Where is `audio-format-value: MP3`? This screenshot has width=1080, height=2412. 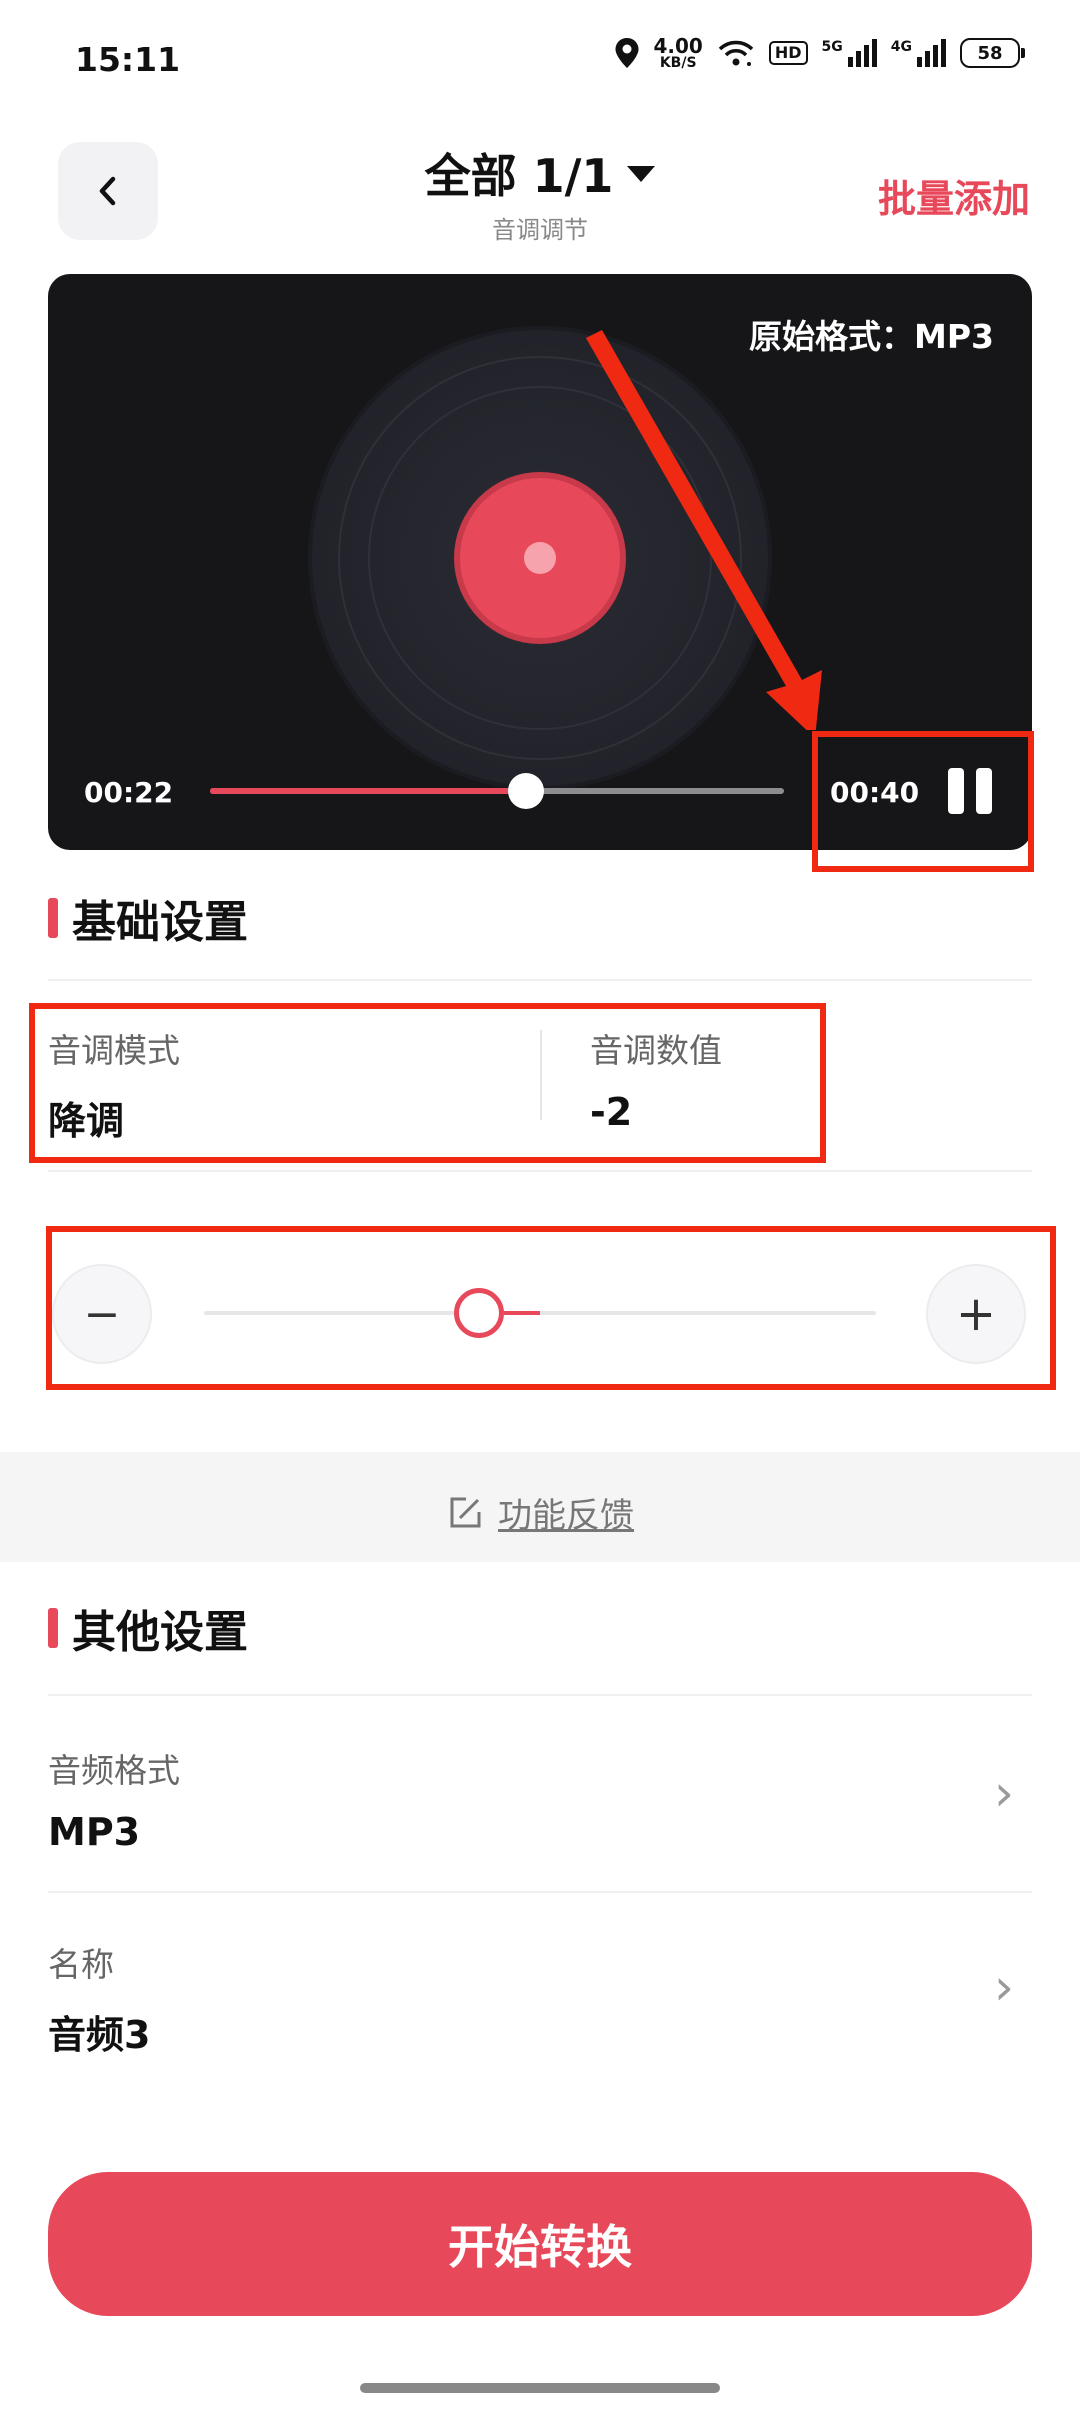 audio-format-value: MP3 is located at coordinates (94, 1832).